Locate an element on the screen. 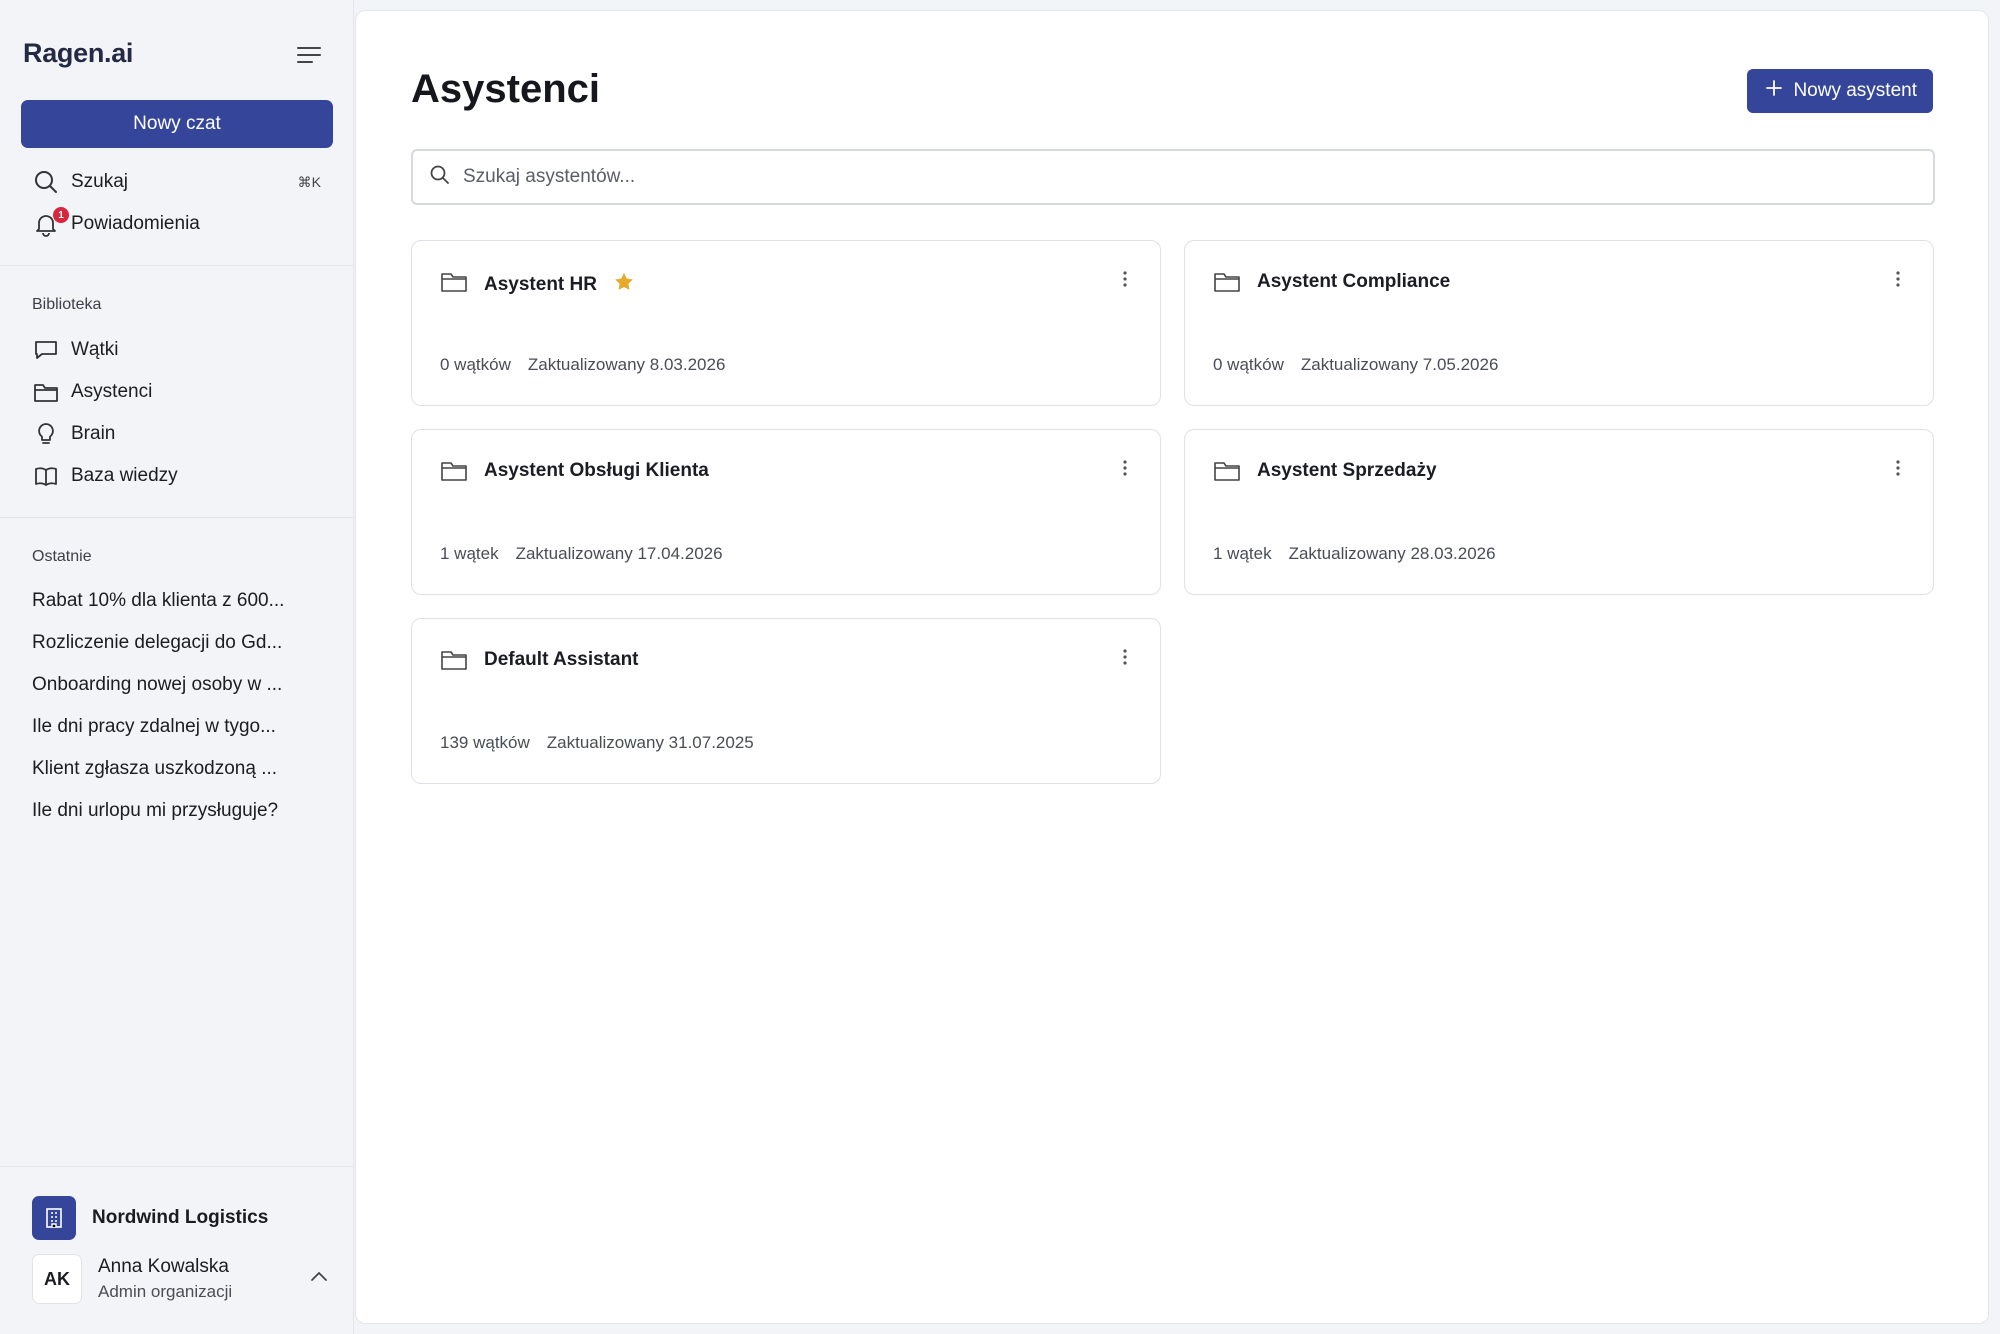 This screenshot has height=1334, width=2000. sidebar-item-brain: Brain is located at coordinates (177, 434).